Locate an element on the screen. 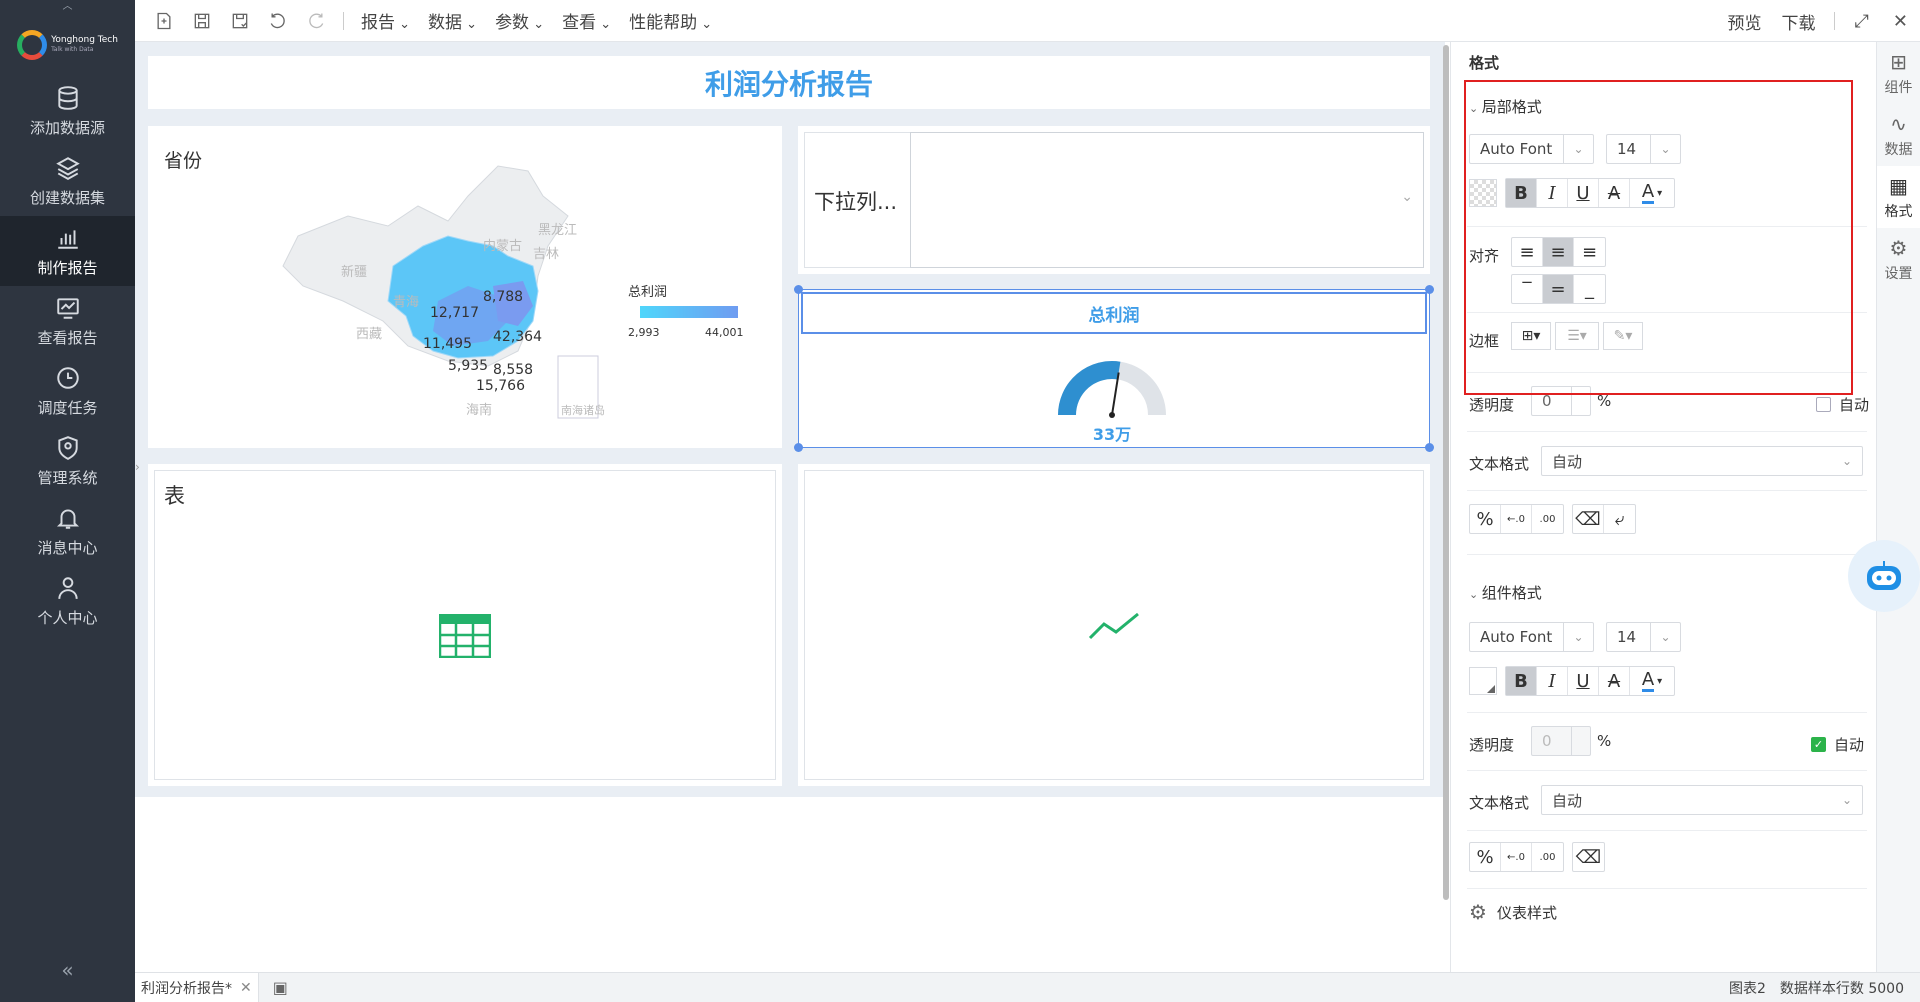 This screenshot has height=1002, width=1920. component-auto-checkbox: ✓ is located at coordinates (1818, 744).